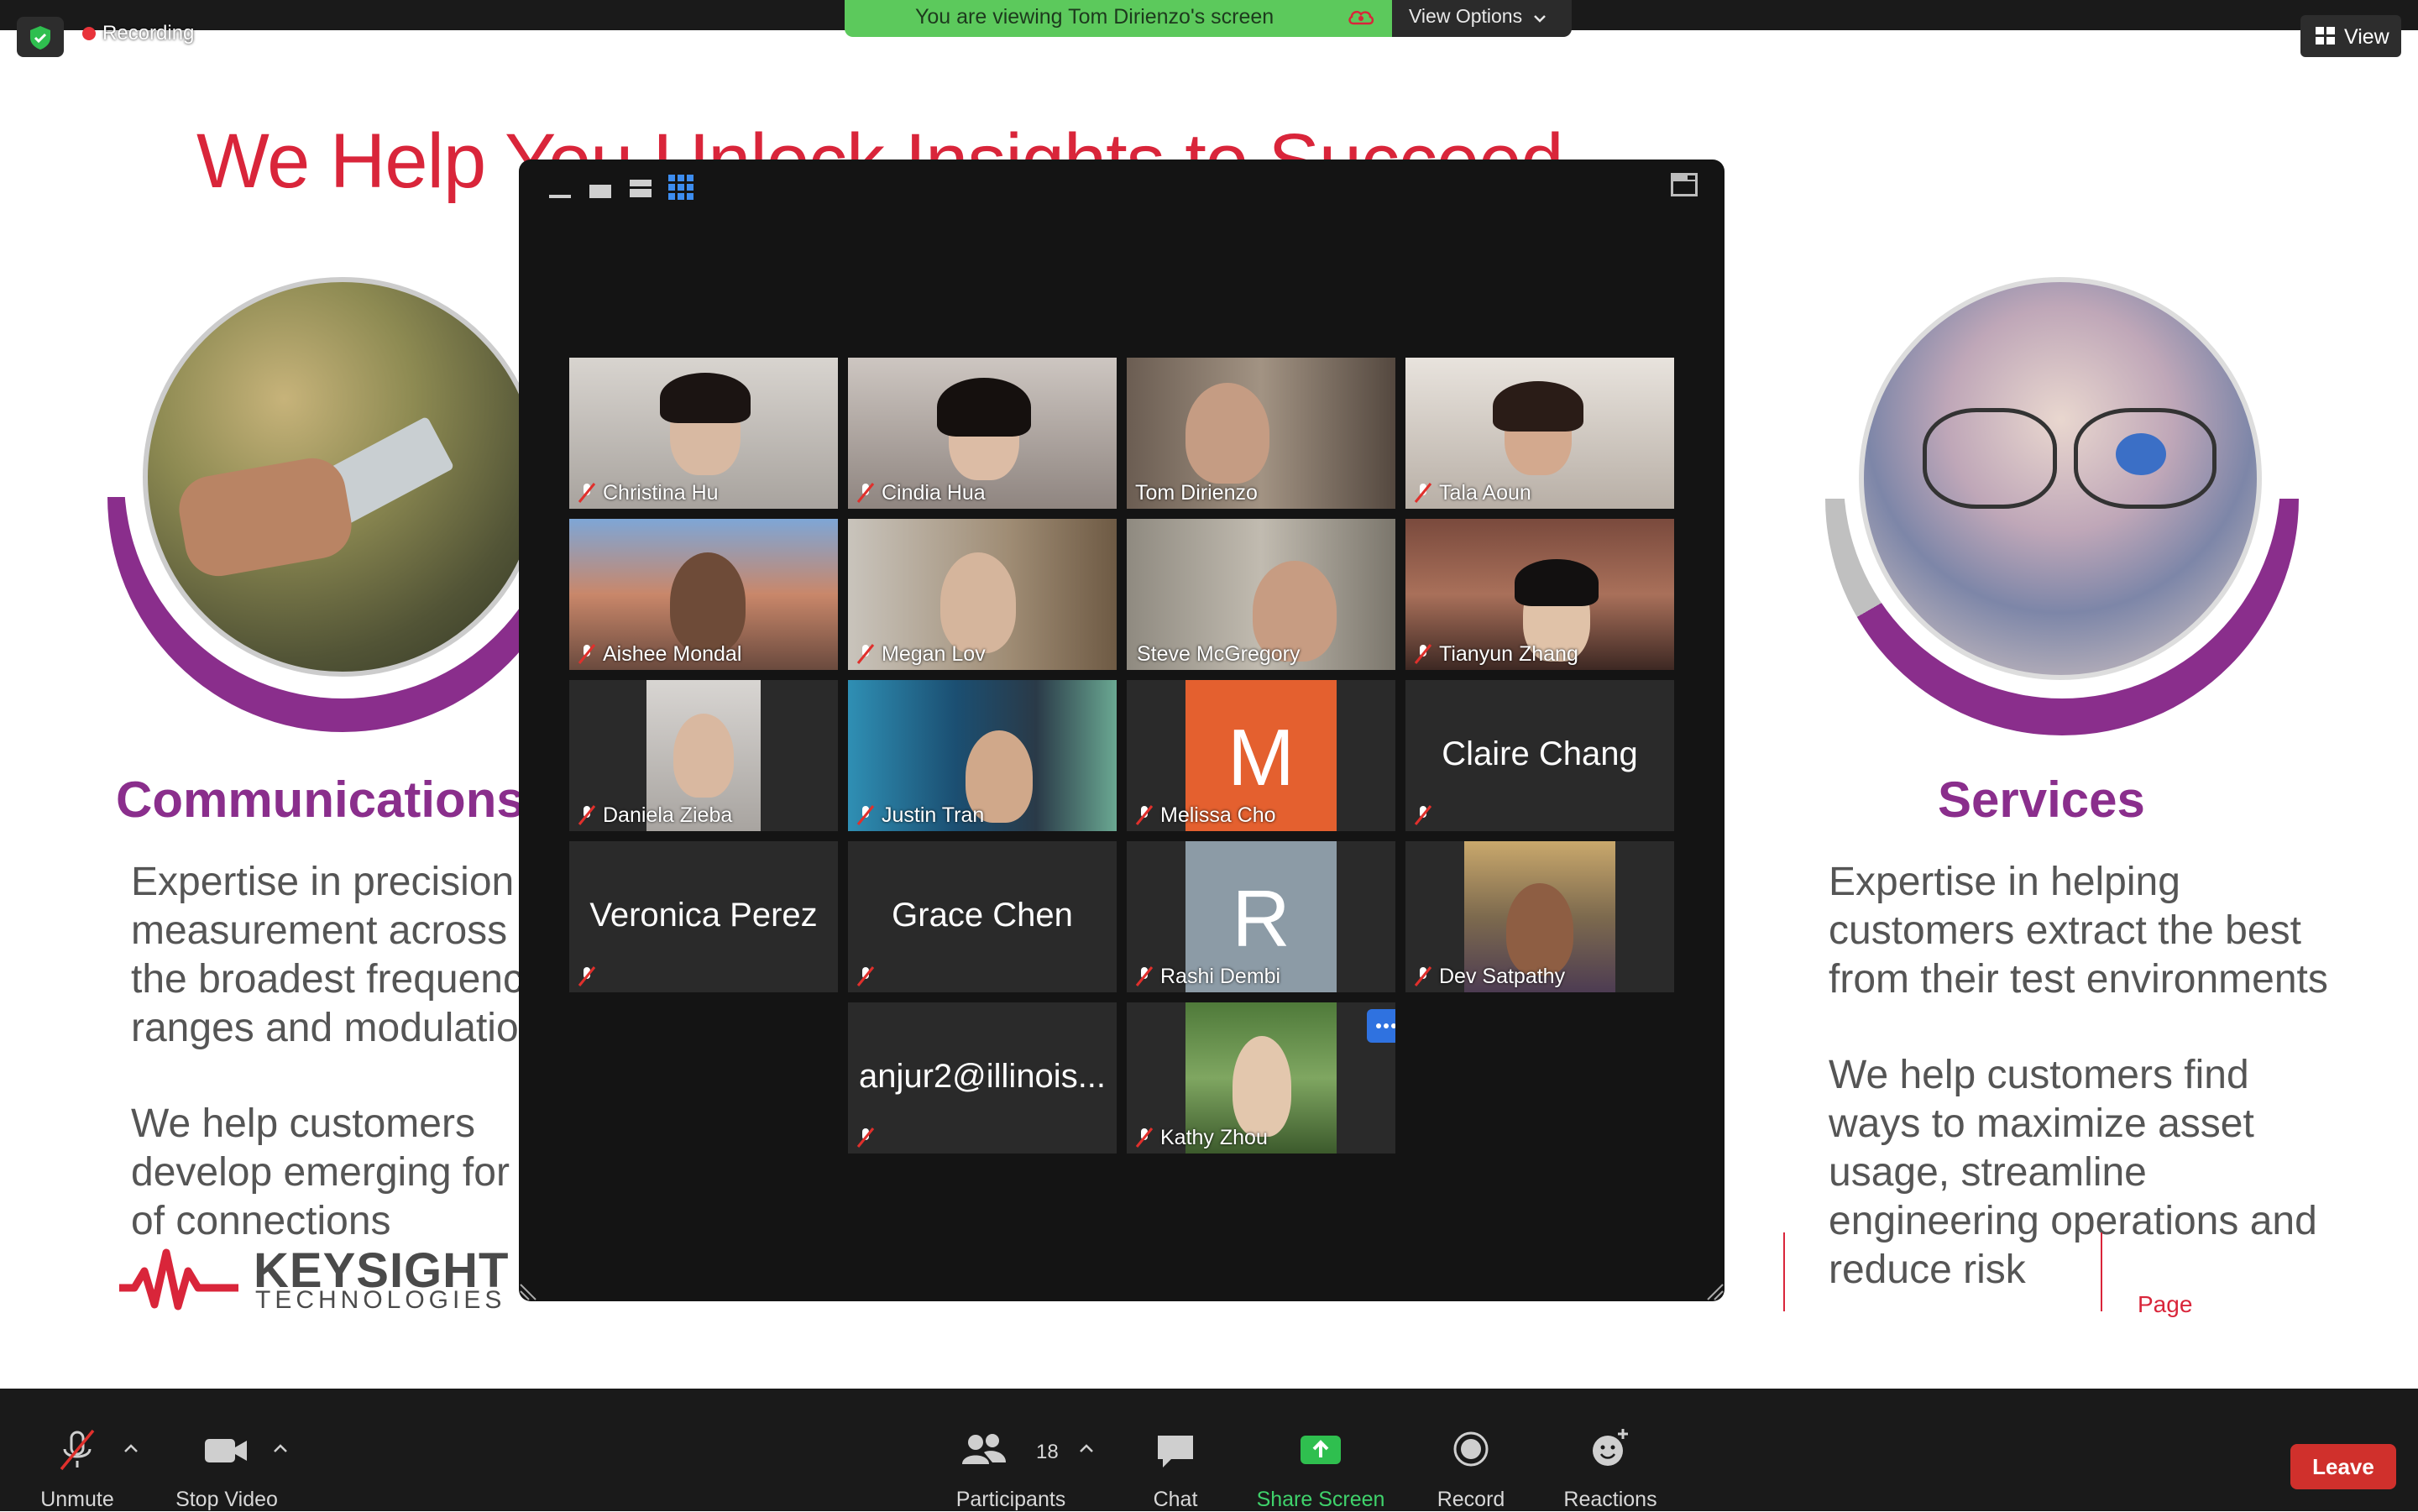 This screenshot has width=2418, height=1512. Describe the element at coordinates (1610, 1499) in the screenshot. I see `reactions-label: Reactions` at that location.